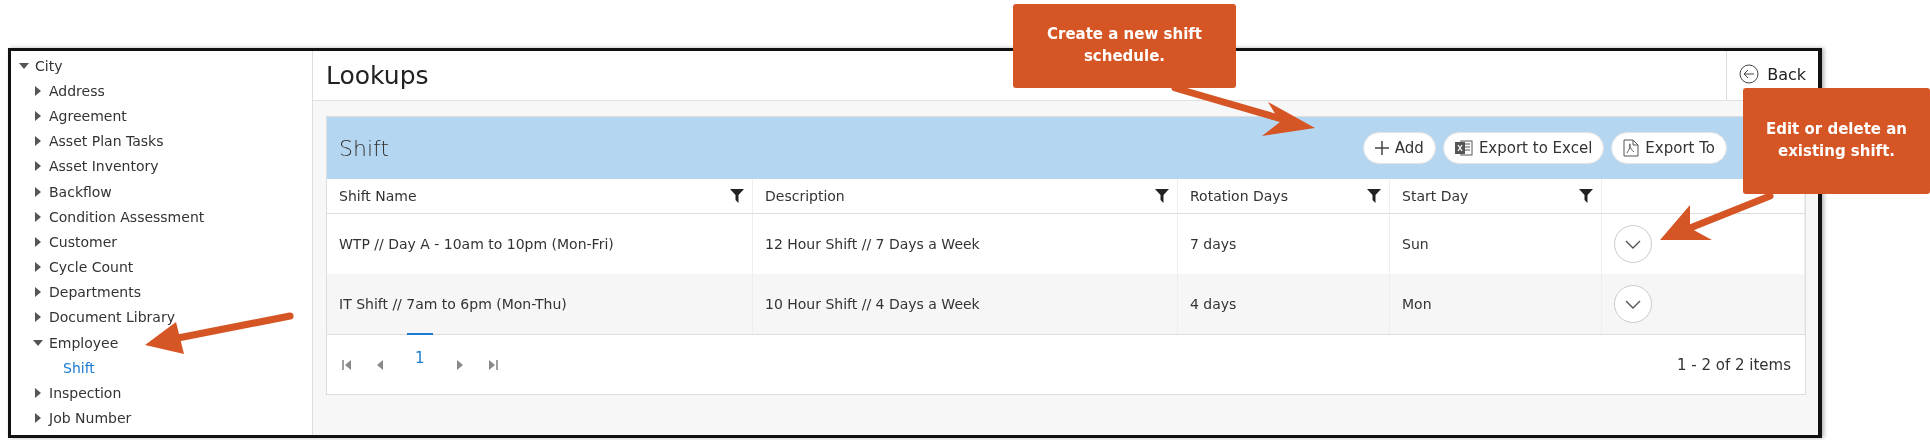 Image resolution: width=1930 pixels, height=440 pixels. I want to click on plus-icon, so click(1381, 148).